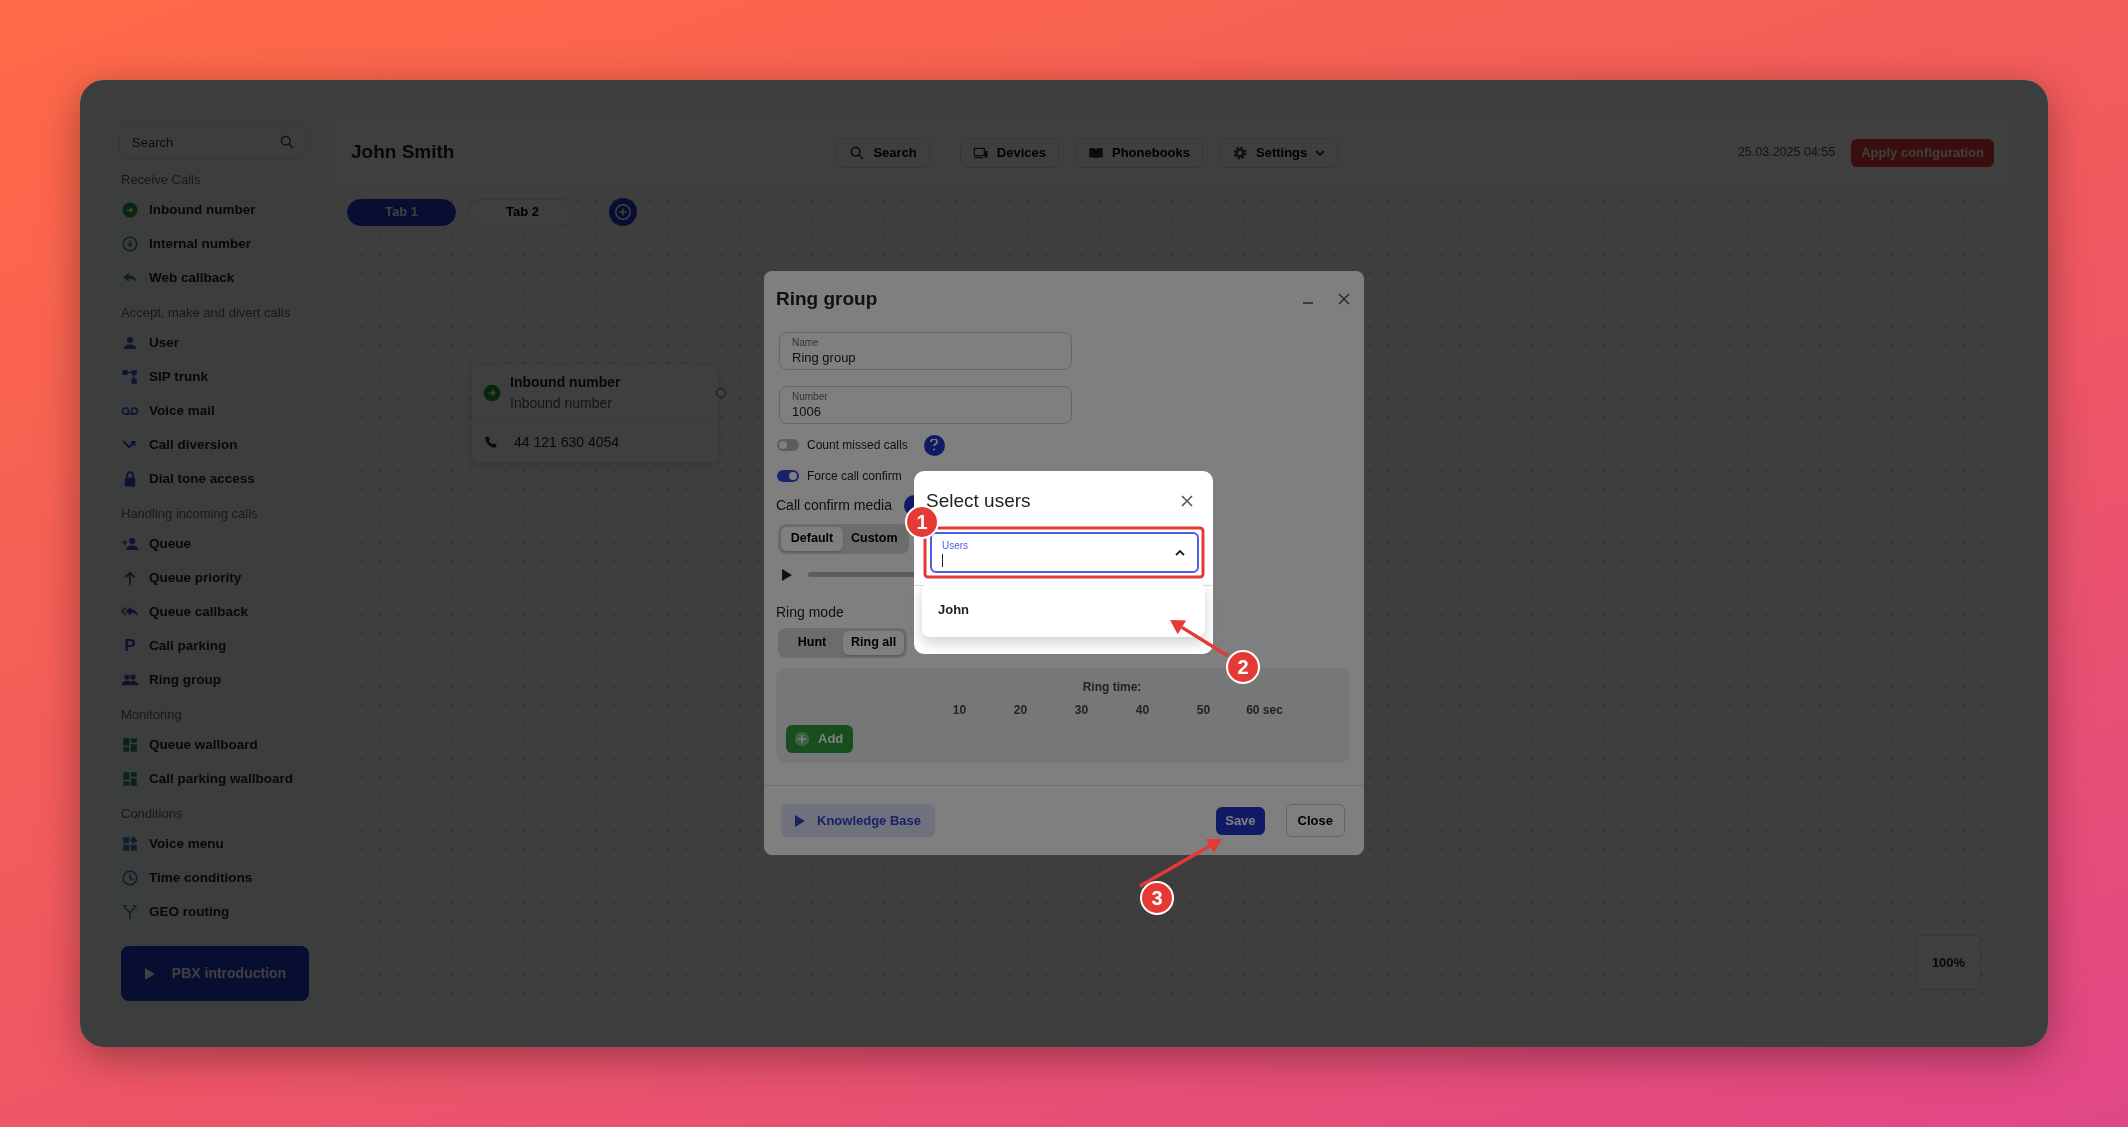 The image size is (2128, 1127). What do you see at coordinates (1203, 709) in the screenshot?
I see `tick-label: 50` at bounding box center [1203, 709].